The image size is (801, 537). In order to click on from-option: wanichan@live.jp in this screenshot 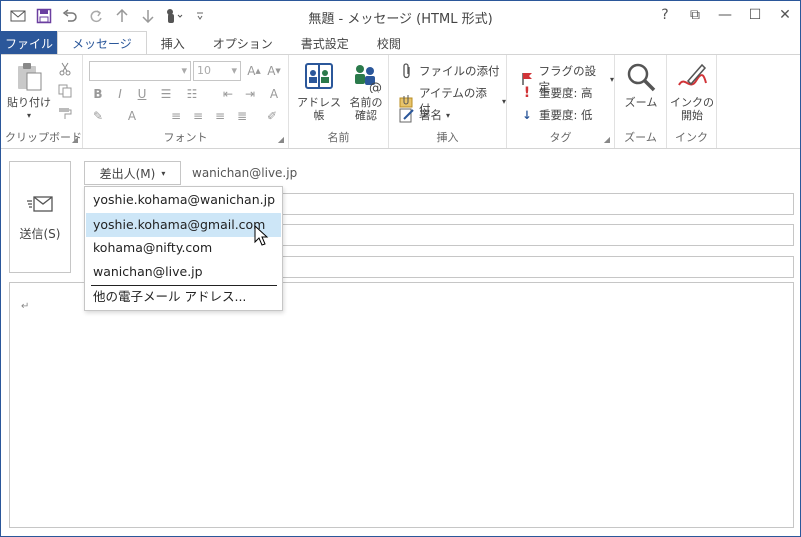, I will do `click(183, 272)`.